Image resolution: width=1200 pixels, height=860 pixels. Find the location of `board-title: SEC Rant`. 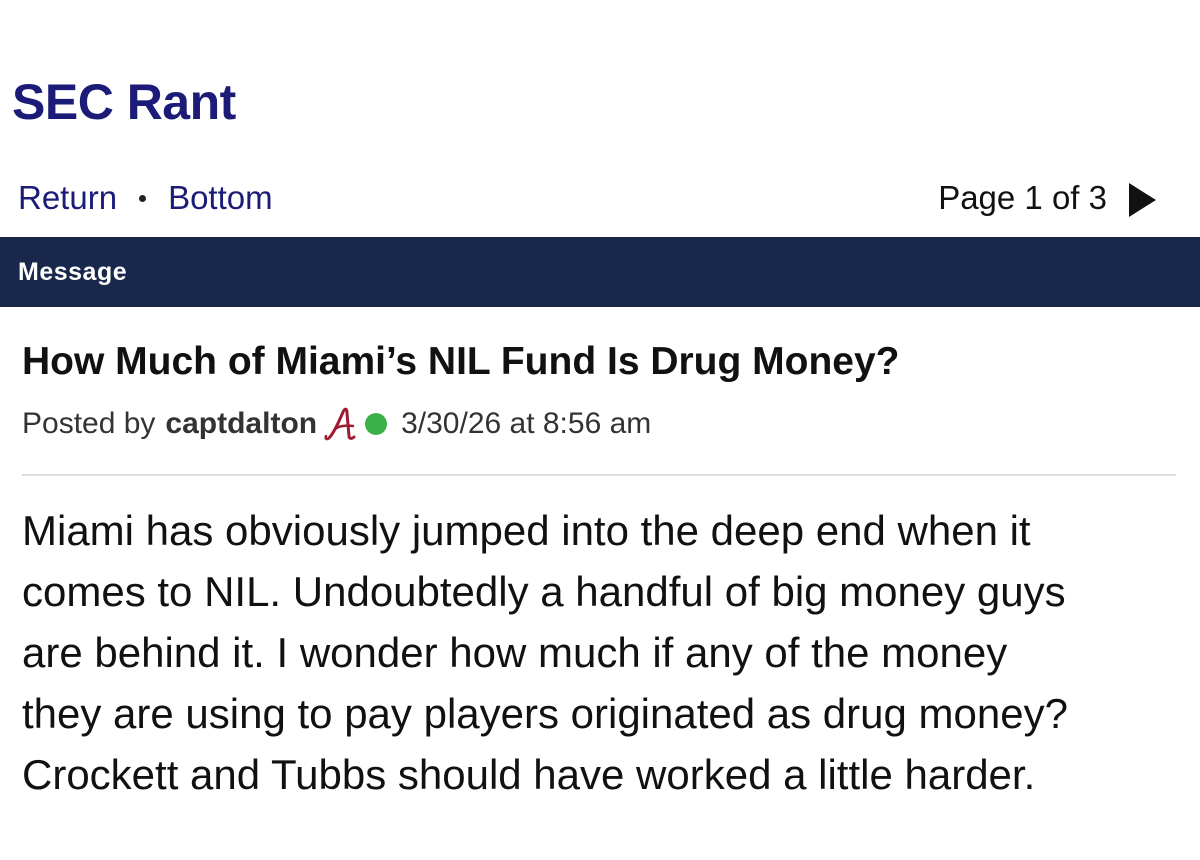

board-title: SEC Rant is located at coordinates (124, 102).